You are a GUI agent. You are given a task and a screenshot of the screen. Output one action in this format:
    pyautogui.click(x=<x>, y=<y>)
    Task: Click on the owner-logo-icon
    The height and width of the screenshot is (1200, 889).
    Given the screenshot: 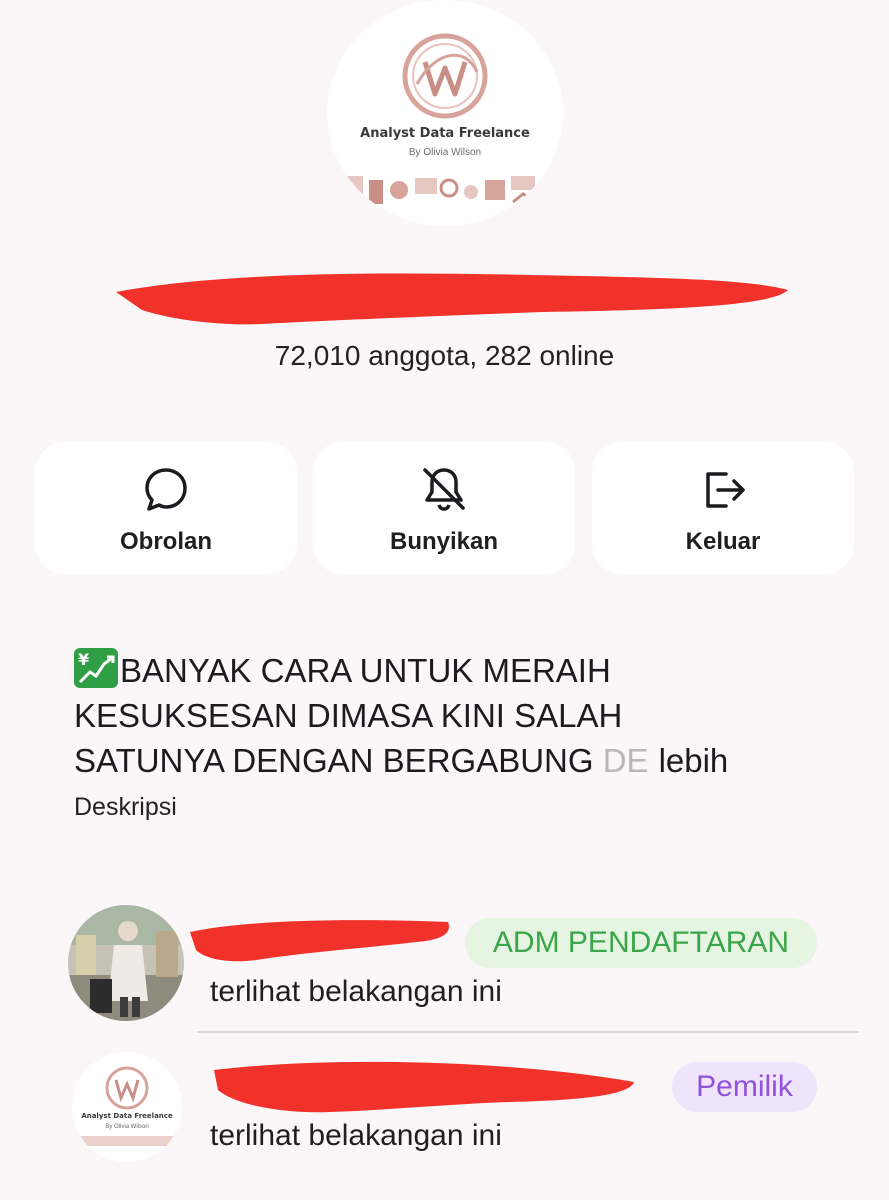 What is the action you would take?
    pyautogui.click(x=127, y=1106)
    